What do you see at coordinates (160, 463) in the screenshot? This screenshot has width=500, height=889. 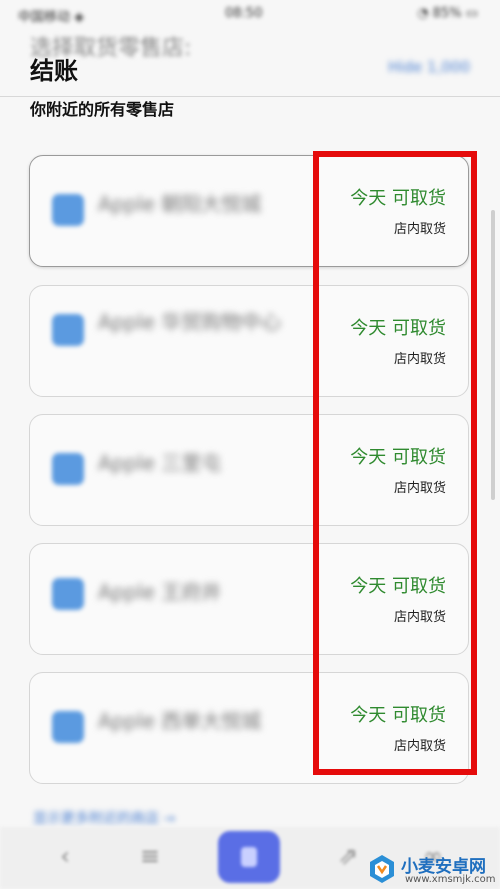 I see `store-name: Apple 三里屯` at bounding box center [160, 463].